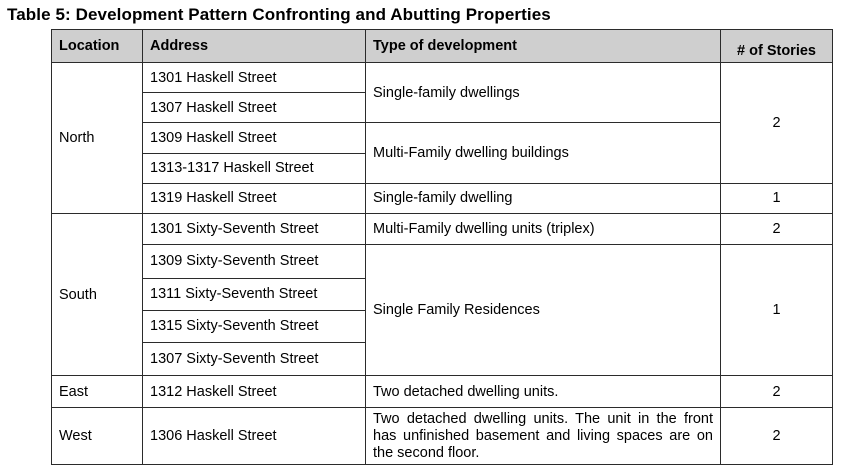 The image size is (847, 475). Describe the element at coordinates (254, 436) in the screenshot. I see `address-cell: 1306 Haskell Street` at that location.